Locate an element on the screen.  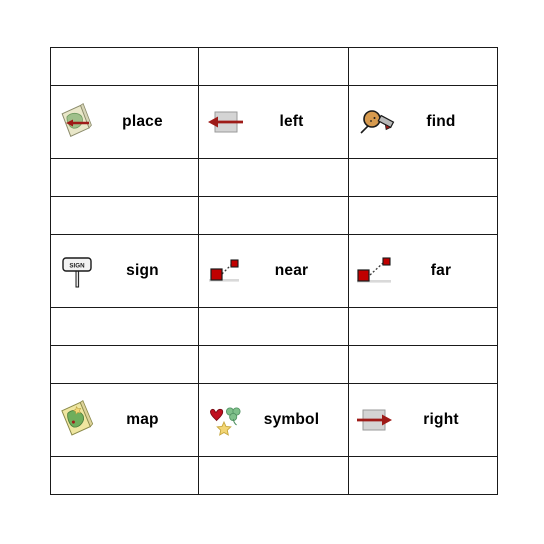
svg-text: SIGN is located at coordinates (77, 265).